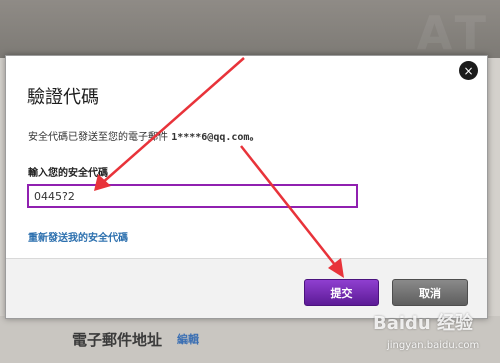 This screenshot has height=363, width=500. Describe the element at coordinates (454, 33) in the screenshot. I see `header-decoration: AT` at that location.